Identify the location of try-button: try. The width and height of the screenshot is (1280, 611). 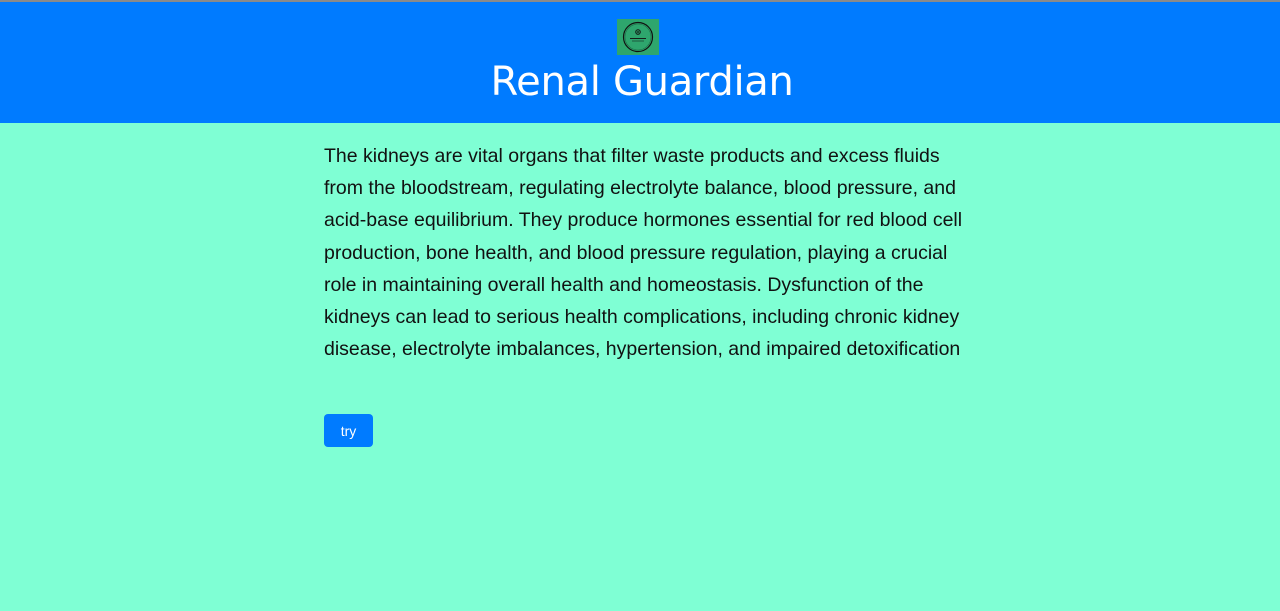
(348, 430).